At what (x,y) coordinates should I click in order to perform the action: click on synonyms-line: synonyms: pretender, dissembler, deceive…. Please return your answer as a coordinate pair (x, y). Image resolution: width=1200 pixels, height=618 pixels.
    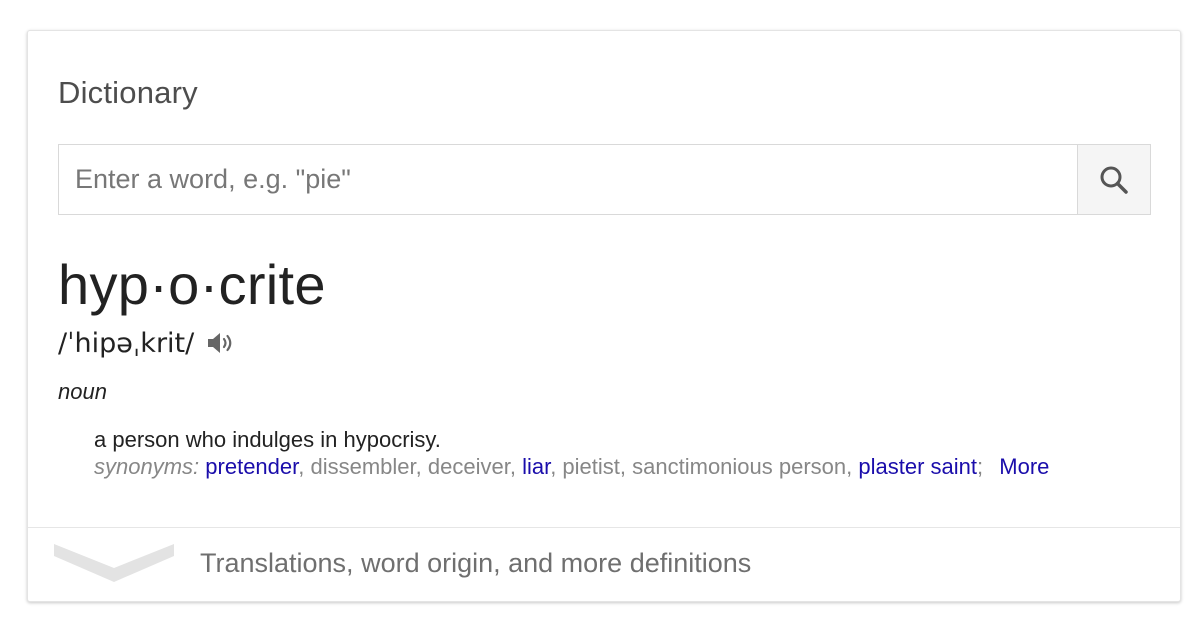
    Looking at the image, I should click on (571, 467).